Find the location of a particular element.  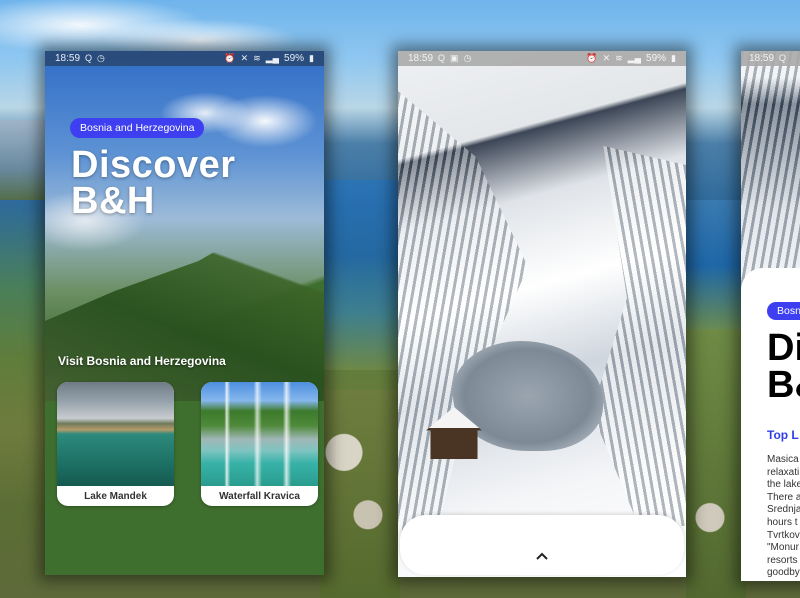

article-subtitle: Top L is located at coordinates (783, 435).